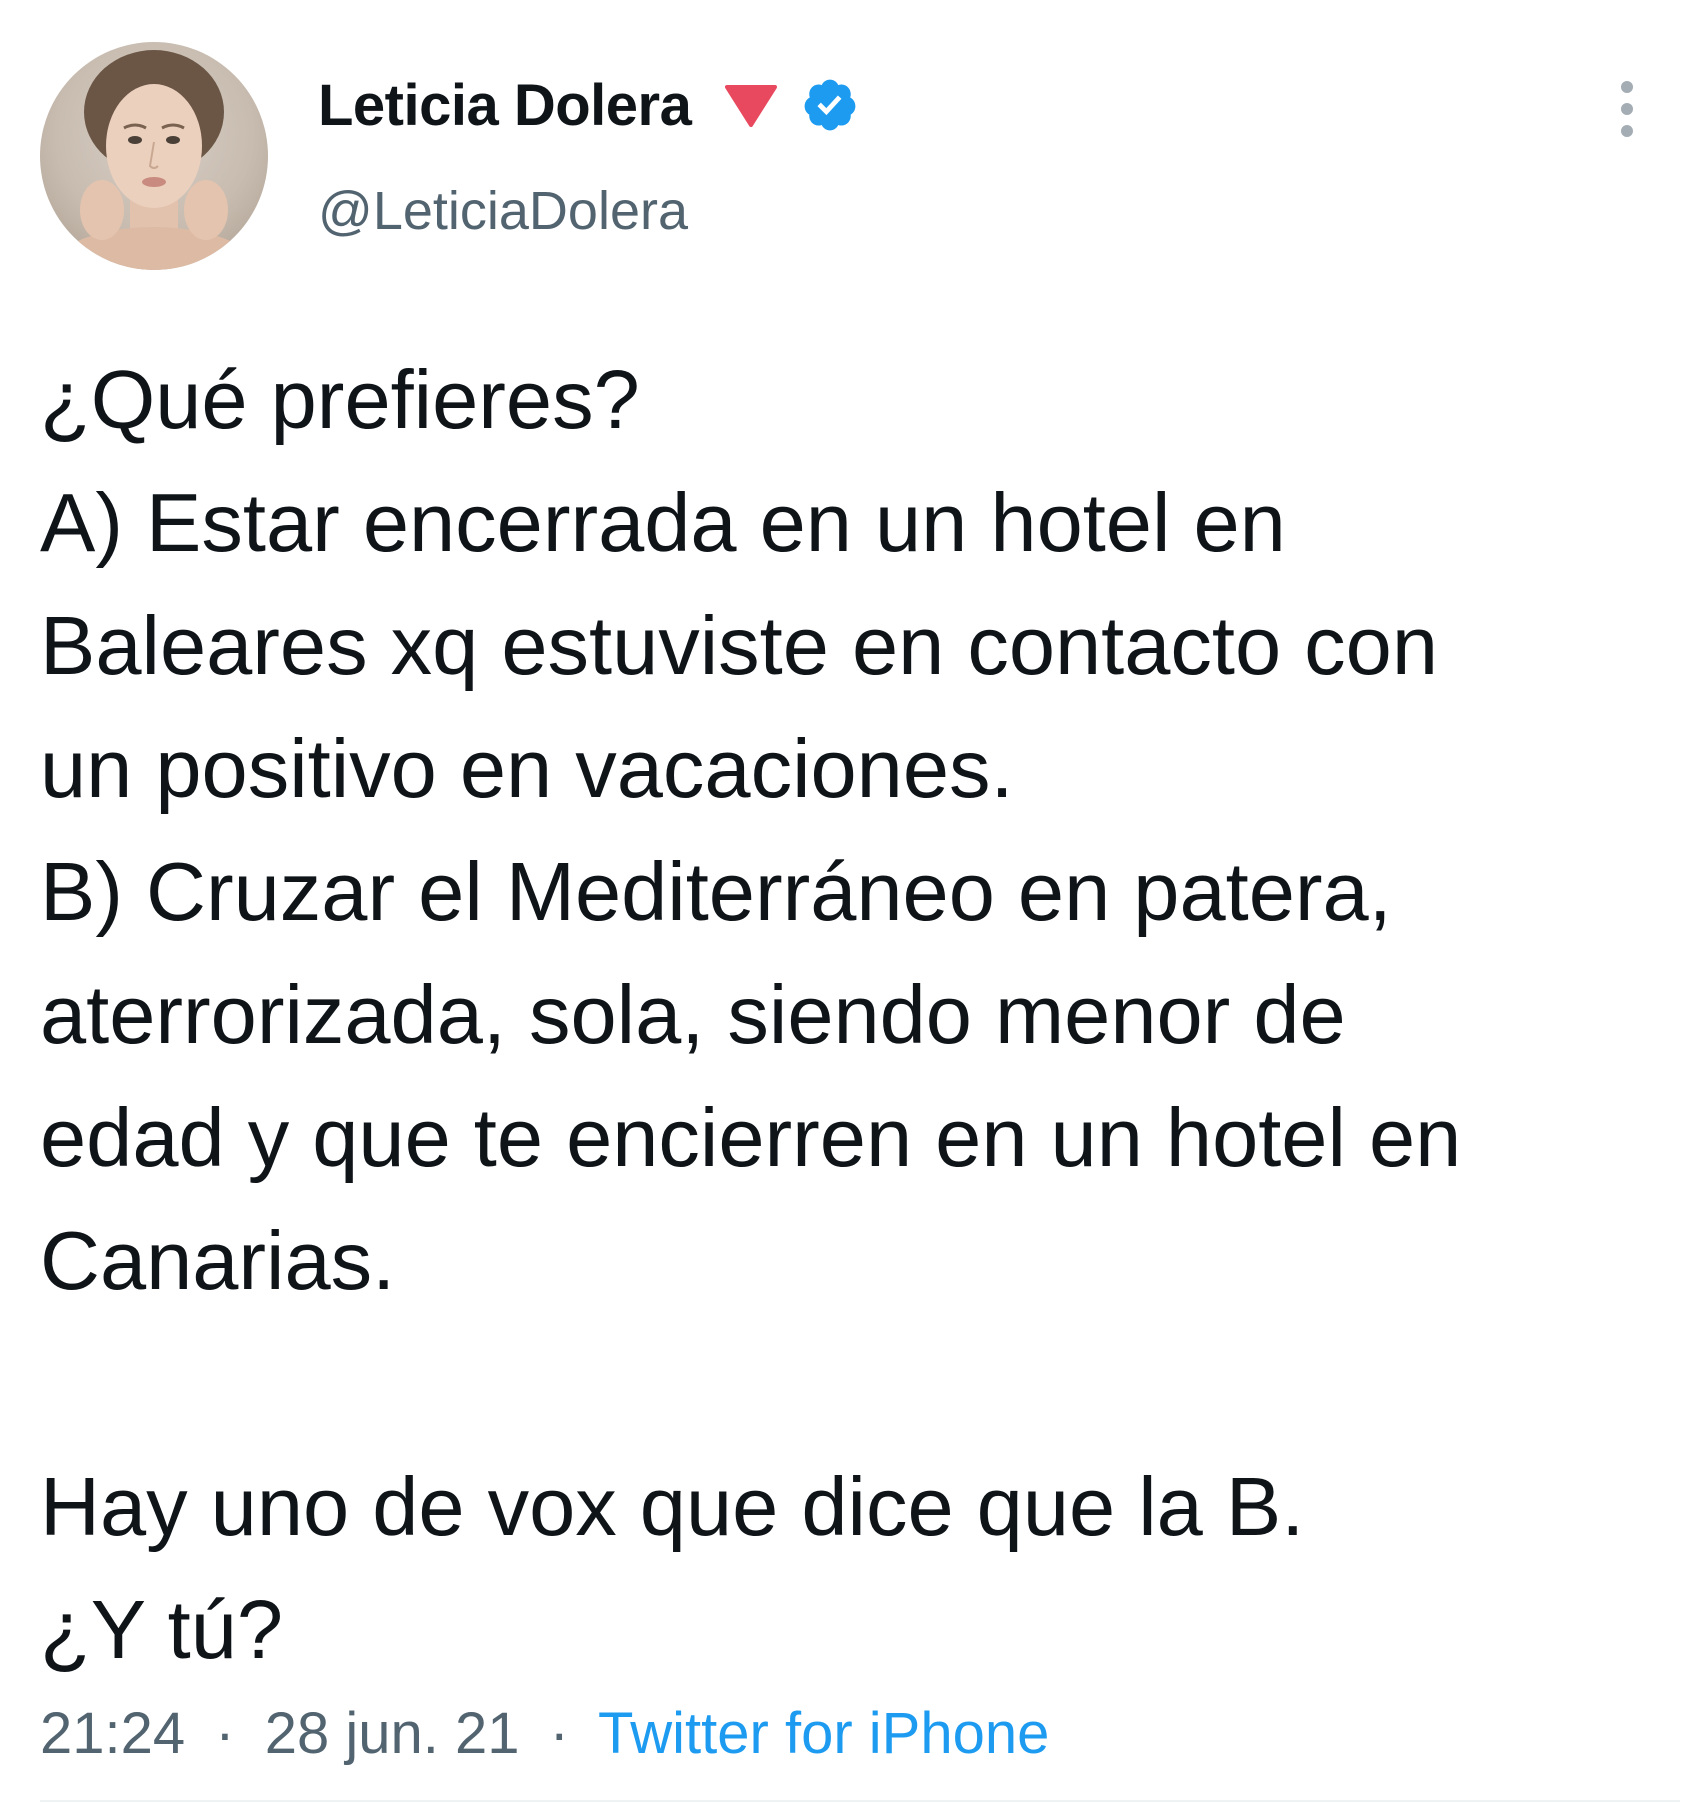 This screenshot has height=1811, width=1706. What do you see at coordinates (739, 645) in the screenshot?
I see `tweet-text-line: Baleares xq estuviste en contacto con` at bounding box center [739, 645].